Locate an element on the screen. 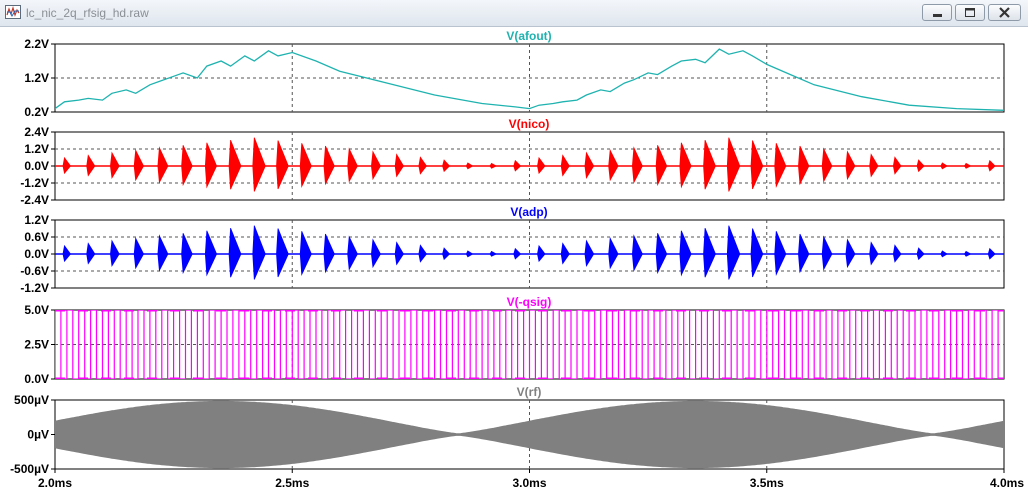 Image resolution: width=1028 pixels, height=501 pixels. trace-title-rf: V(rf) is located at coordinates (529, 392).